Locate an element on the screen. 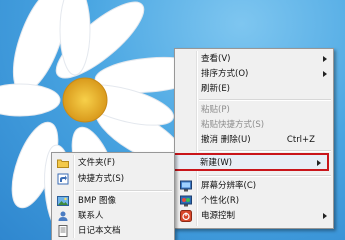 This screenshot has width=345, height=240. menu-item-label: BMP 图像 is located at coordinates (97, 201).